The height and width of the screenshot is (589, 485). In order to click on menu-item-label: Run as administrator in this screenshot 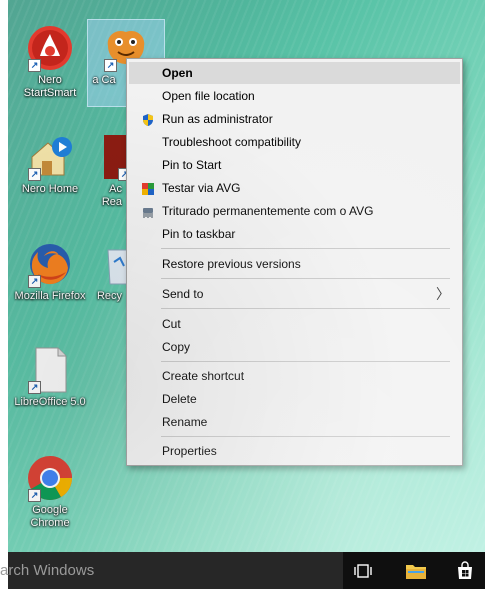, I will do `click(217, 119)`.